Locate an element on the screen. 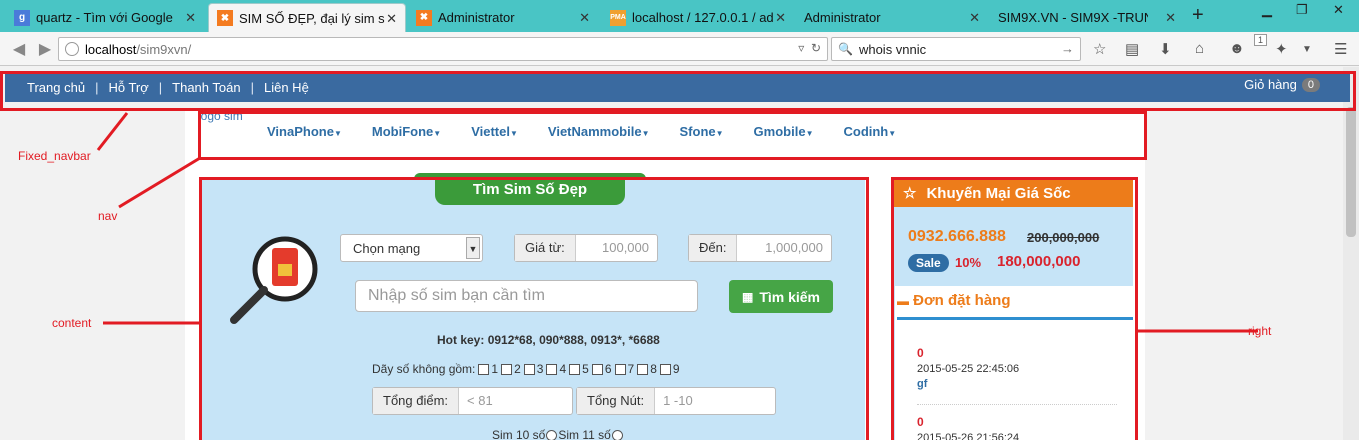 Image resolution: width=1359 pixels, height=440 pixels. annotation-label-content: content is located at coordinates (72, 323).